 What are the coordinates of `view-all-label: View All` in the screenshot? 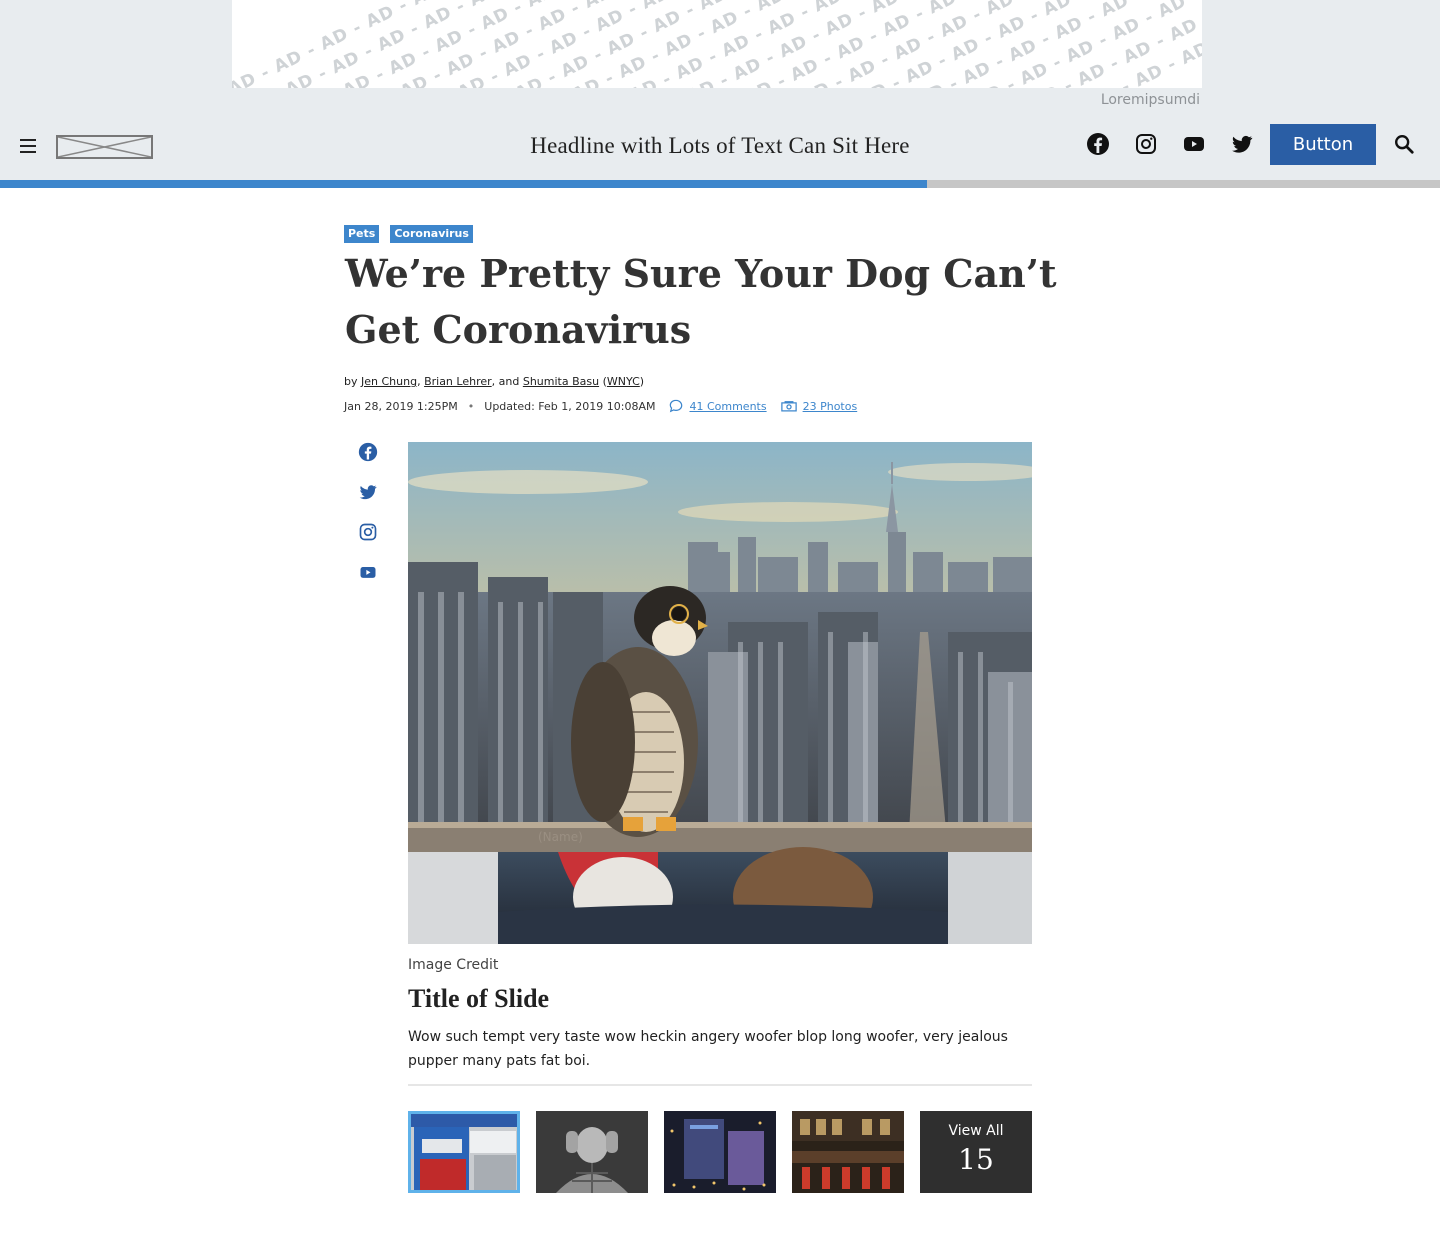 It's located at (976, 1131).